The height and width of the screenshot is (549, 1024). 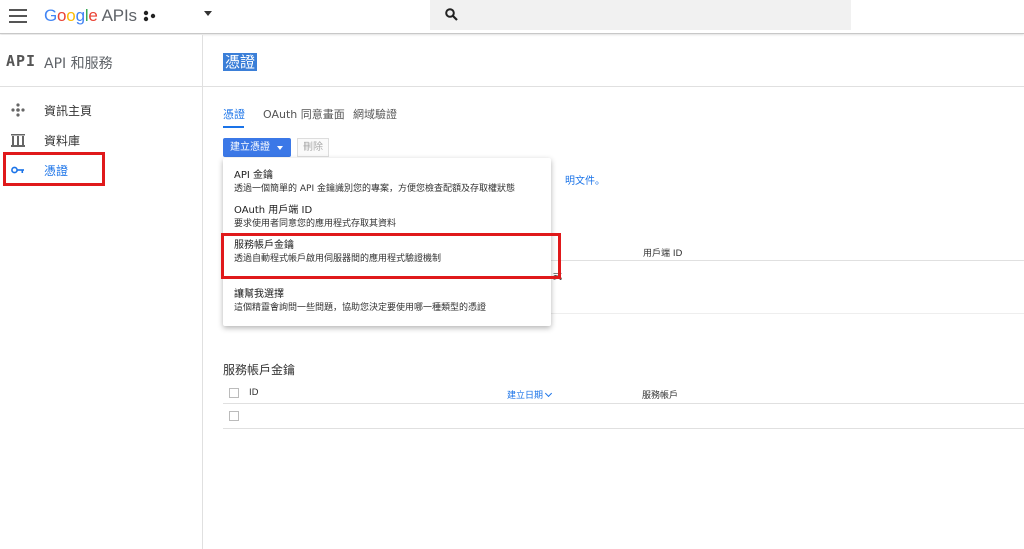 What do you see at coordinates (451, 14) in the screenshot?
I see `search-icon` at bounding box center [451, 14].